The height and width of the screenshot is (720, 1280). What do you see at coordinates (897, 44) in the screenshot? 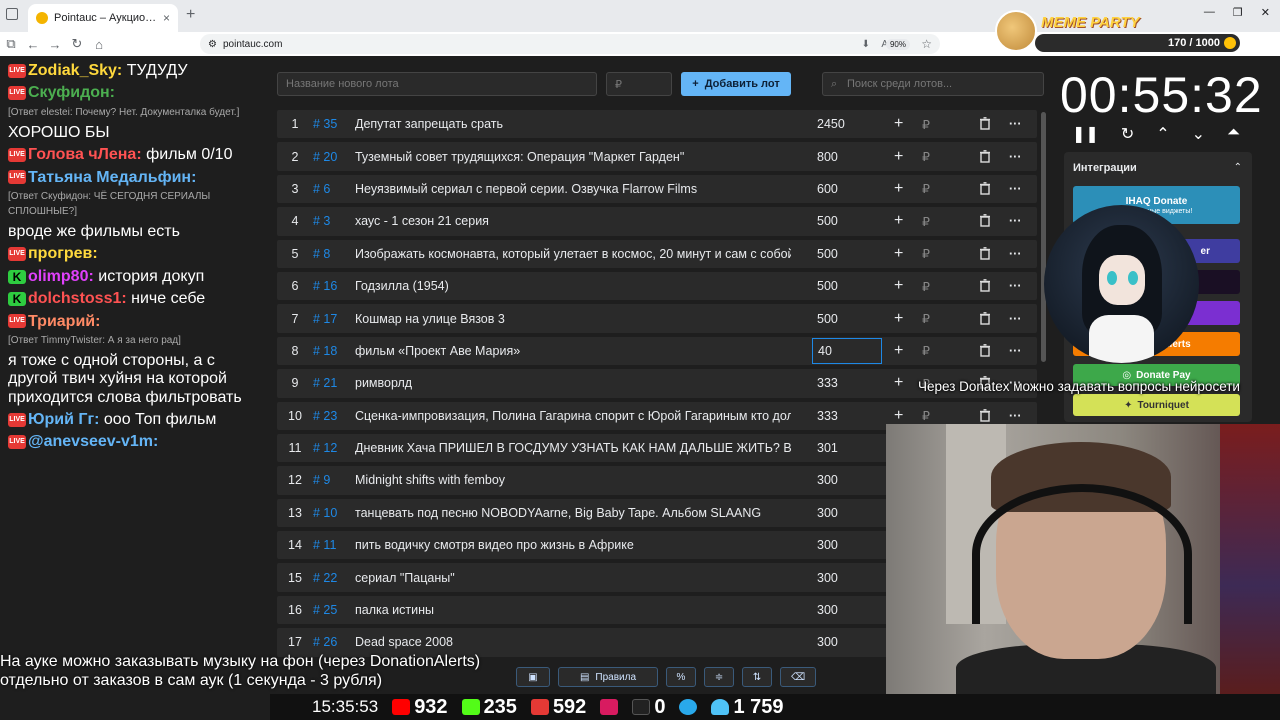
I see `zoom-badge: 90%` at bounding box center [897, 44].